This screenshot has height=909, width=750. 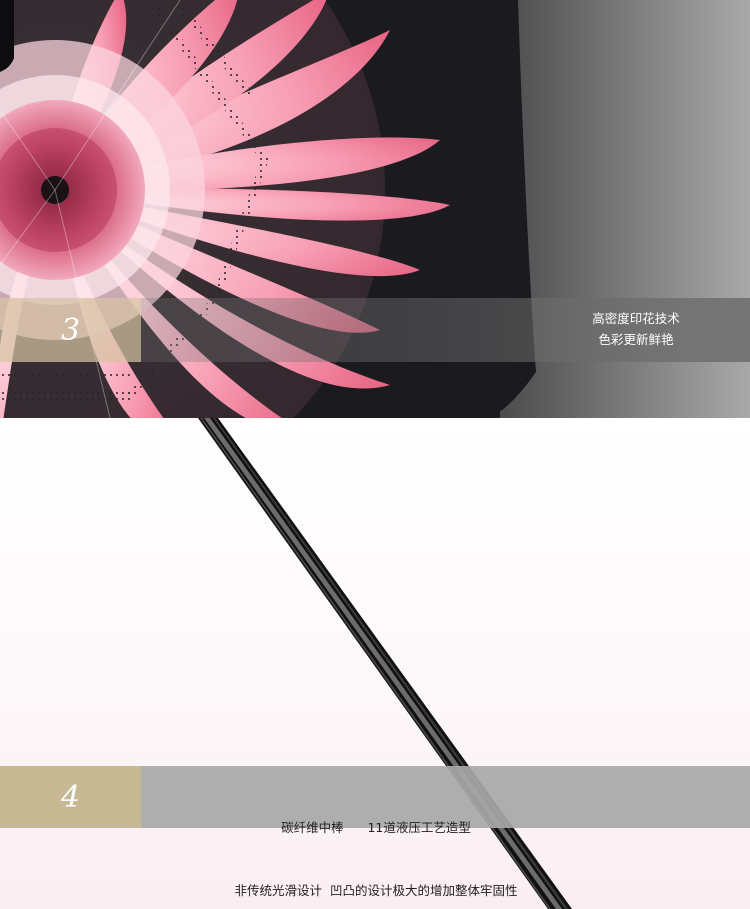 I want to click on feature-line: 非传统光滑设计 凹凸的设计极大的增加整体牢固性, so click(x=376, y=890).